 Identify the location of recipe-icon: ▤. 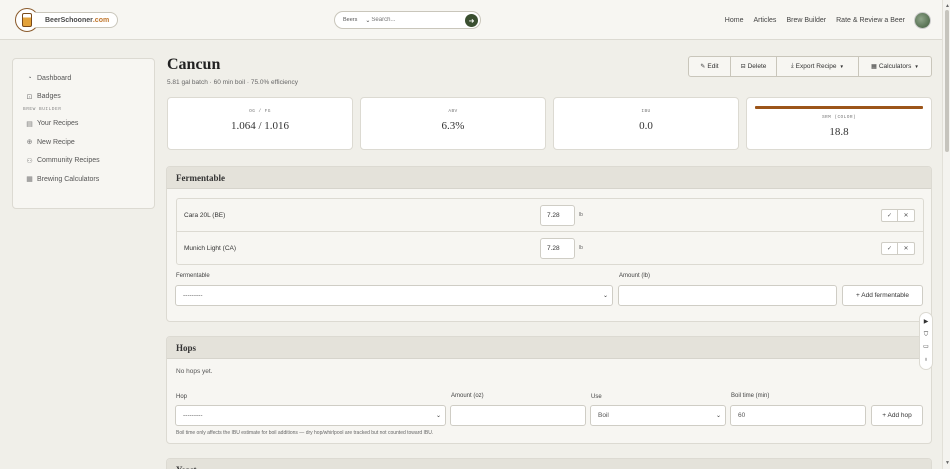
(29, 124).